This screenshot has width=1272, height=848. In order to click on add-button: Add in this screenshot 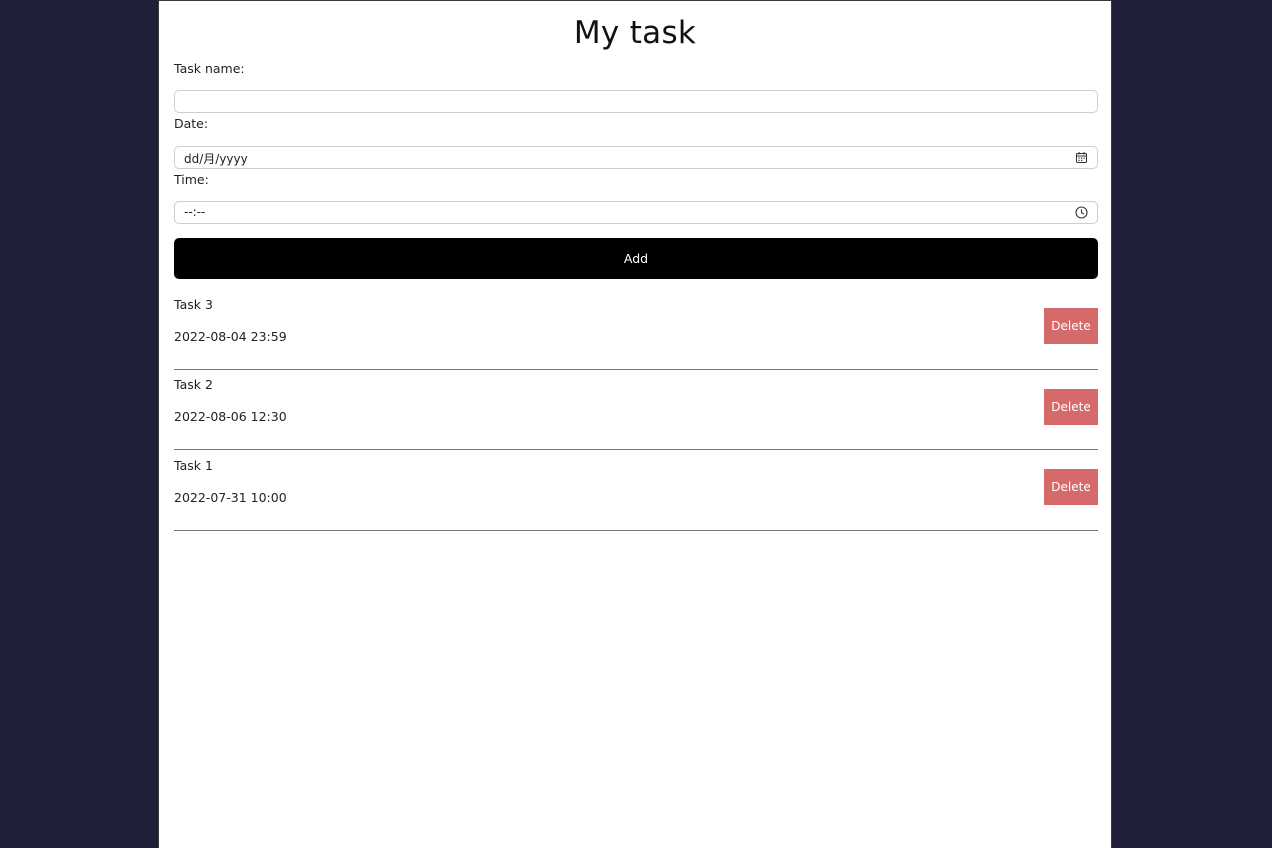, I will do `click(636, 258)`.